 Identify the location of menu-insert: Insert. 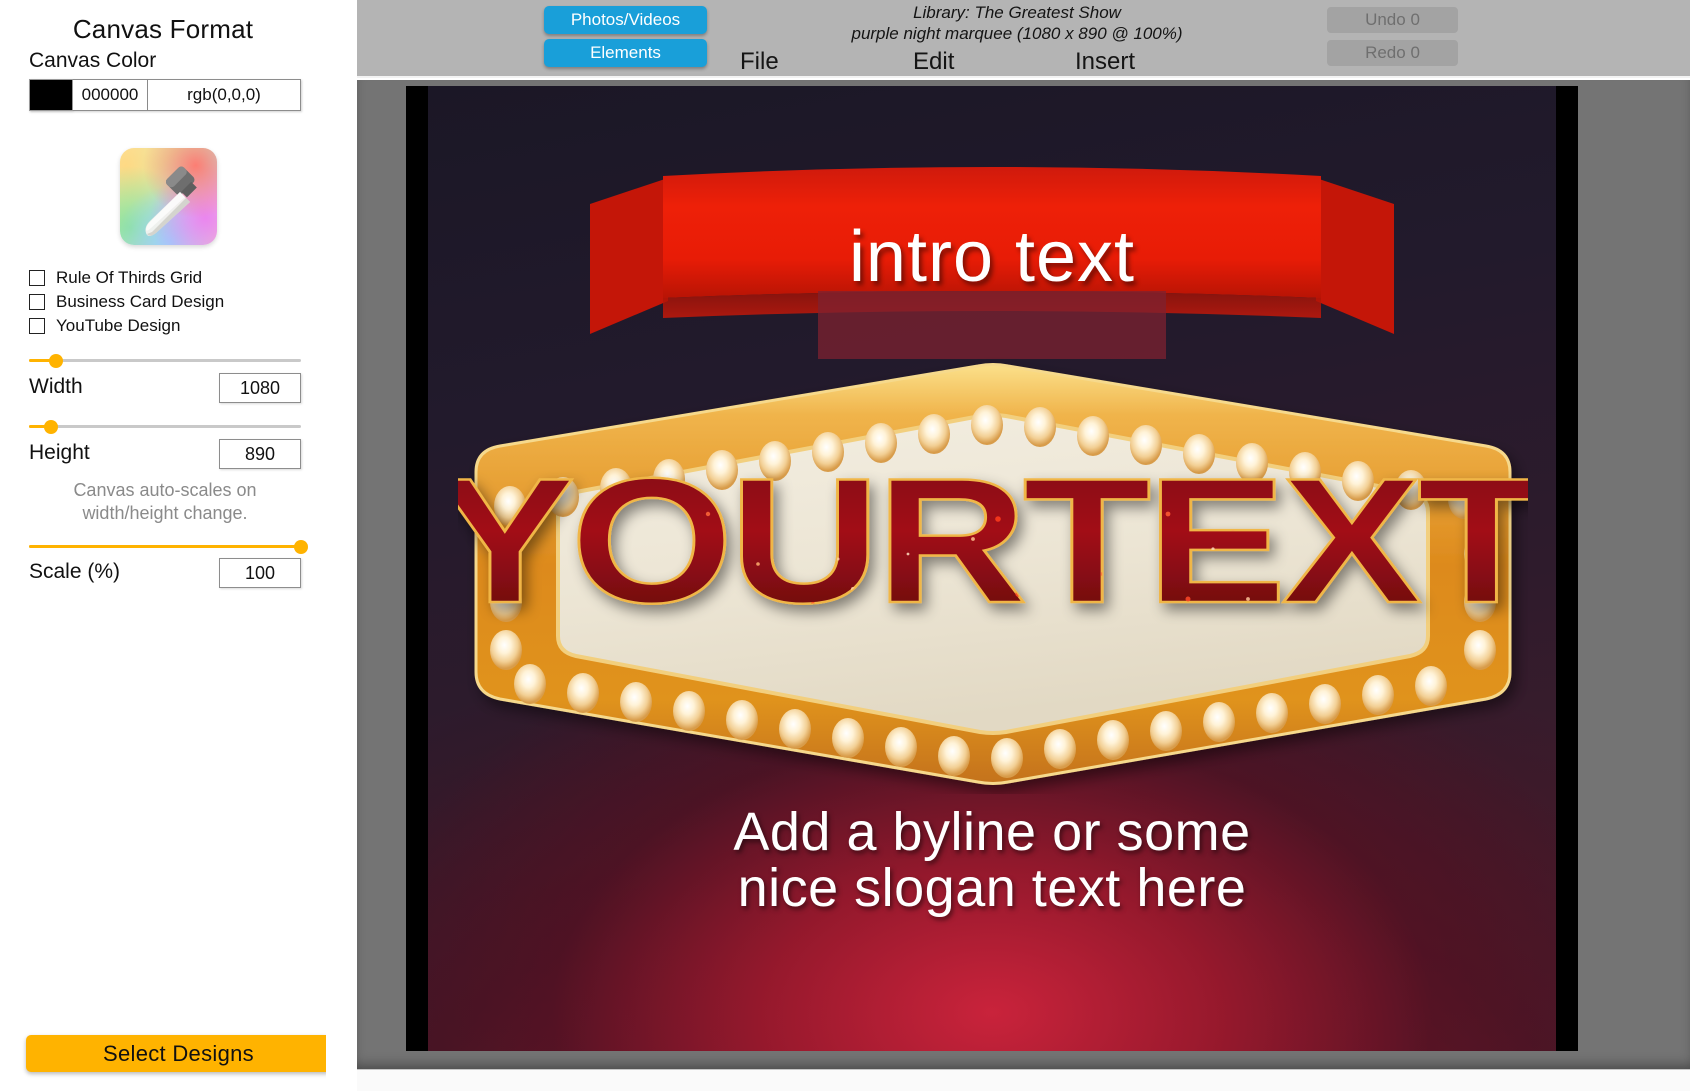
(1105, 62).